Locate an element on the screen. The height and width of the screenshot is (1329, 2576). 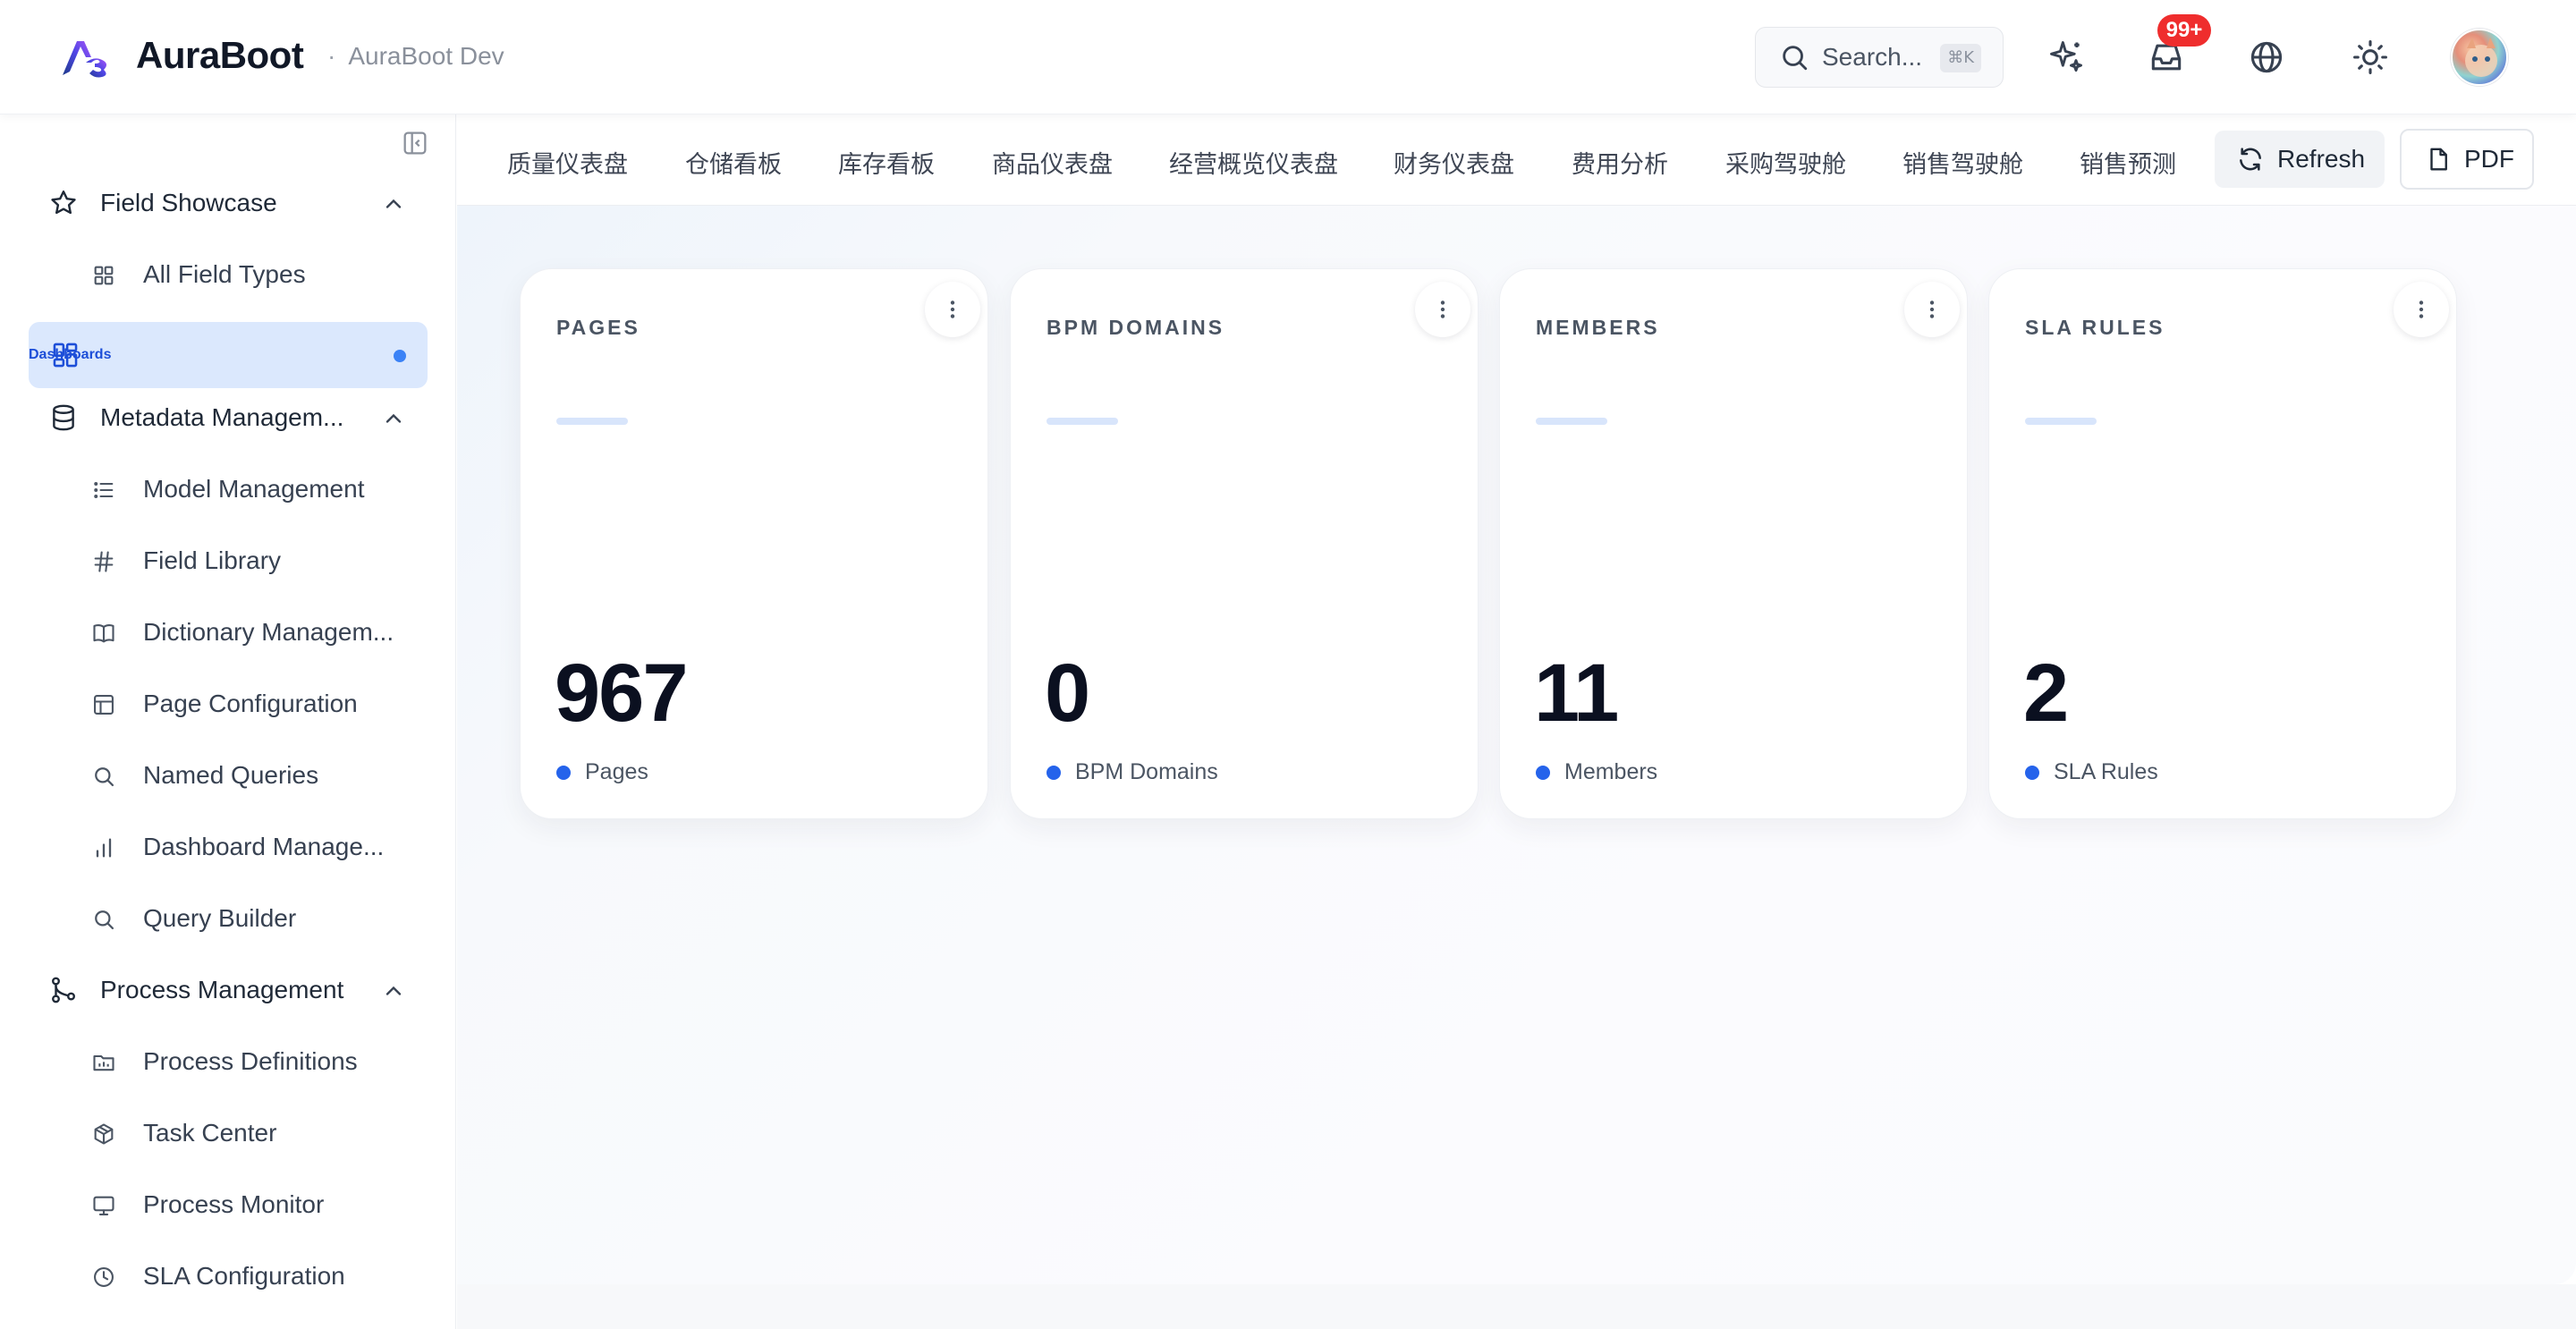
card-legend: Members is located at coordinates (1596, 772).